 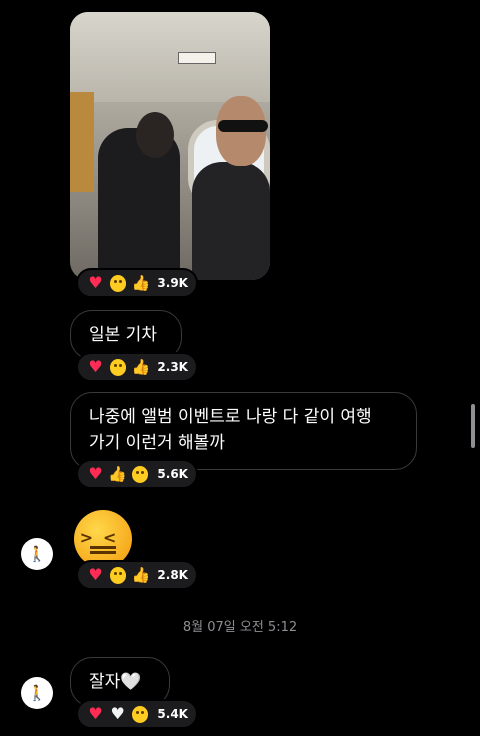 What do you see at coordinates (230, 417) in the screenshot?
I see `message-text-line: 나중에 앨범 이벤트로 나랑 다 같이 여행` at bounding box center [230, 417].